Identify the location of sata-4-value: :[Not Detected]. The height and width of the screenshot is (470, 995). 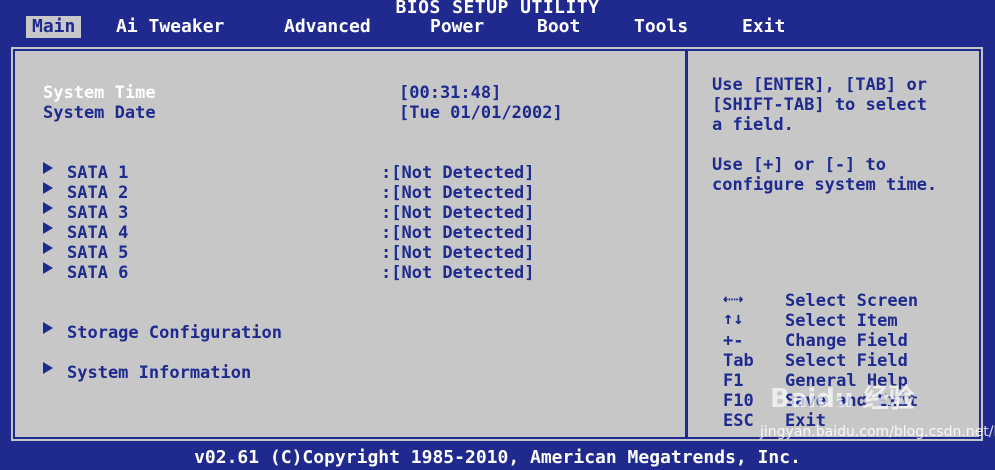
(458, 233).